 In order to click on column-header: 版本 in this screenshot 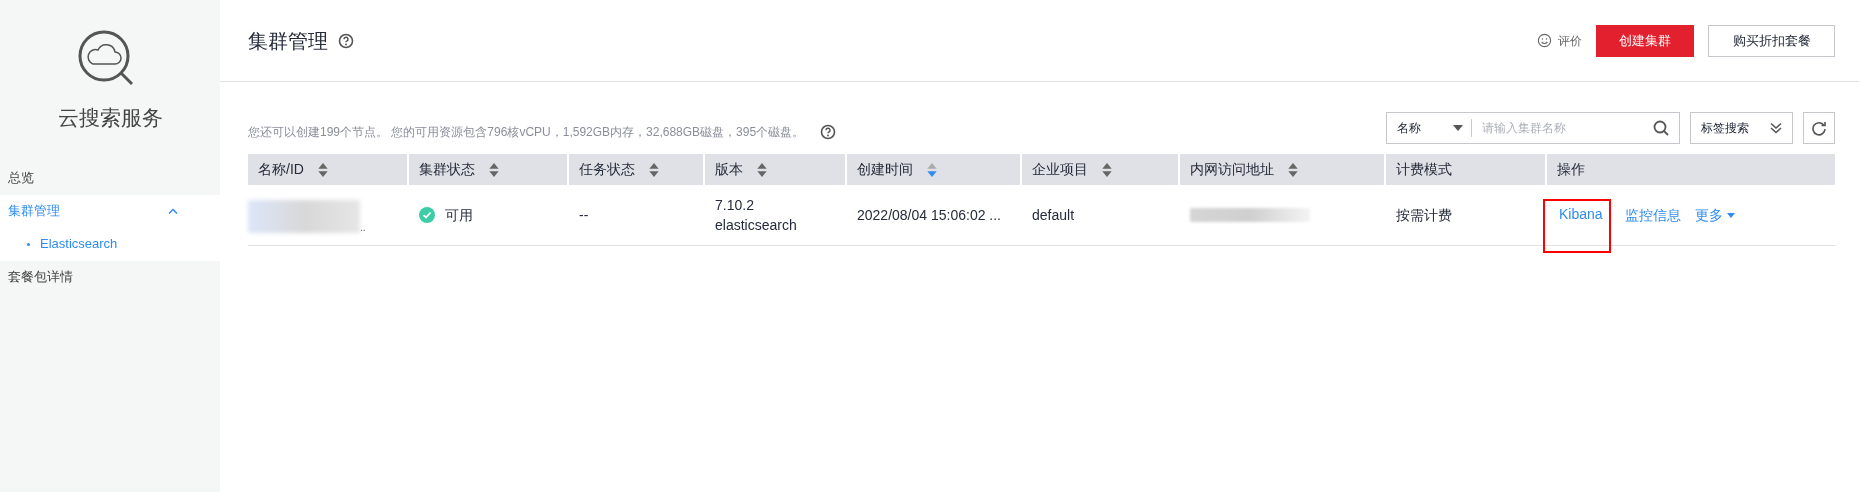, I will do `click(776, 169)`.